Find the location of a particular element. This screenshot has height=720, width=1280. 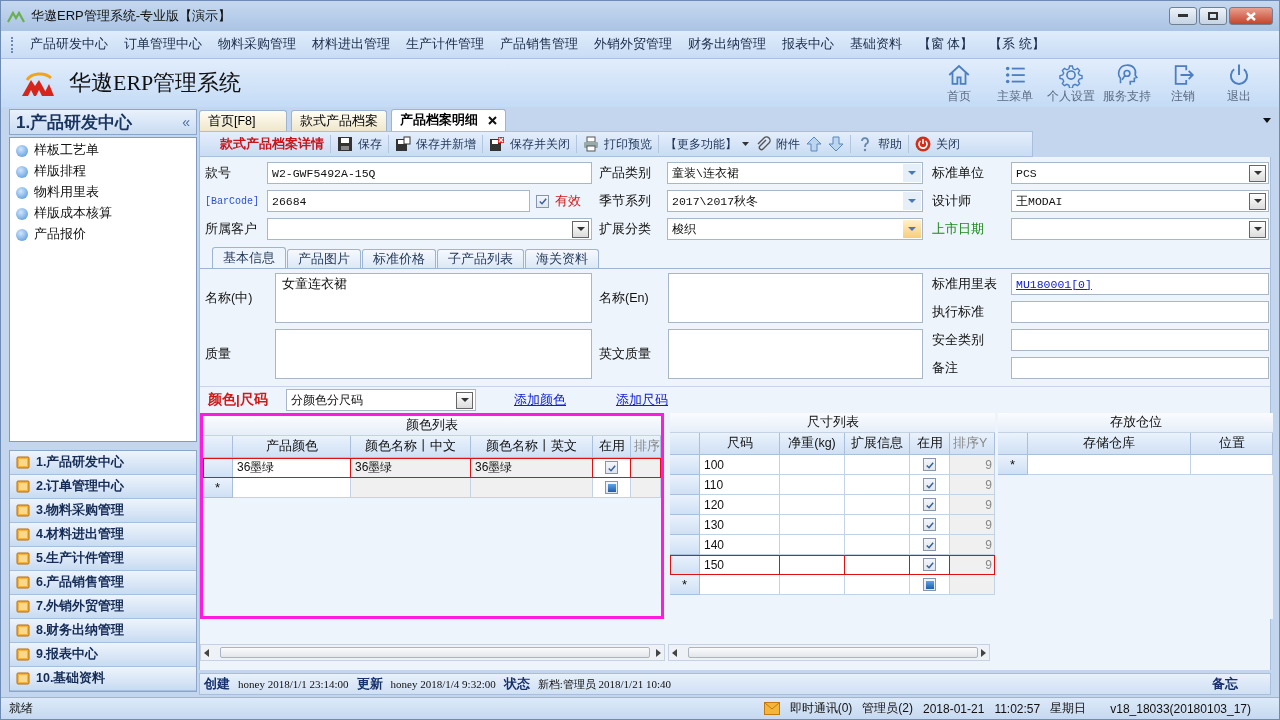

module-button: 2.订单管理中心 is located at coordinates (103, 487).